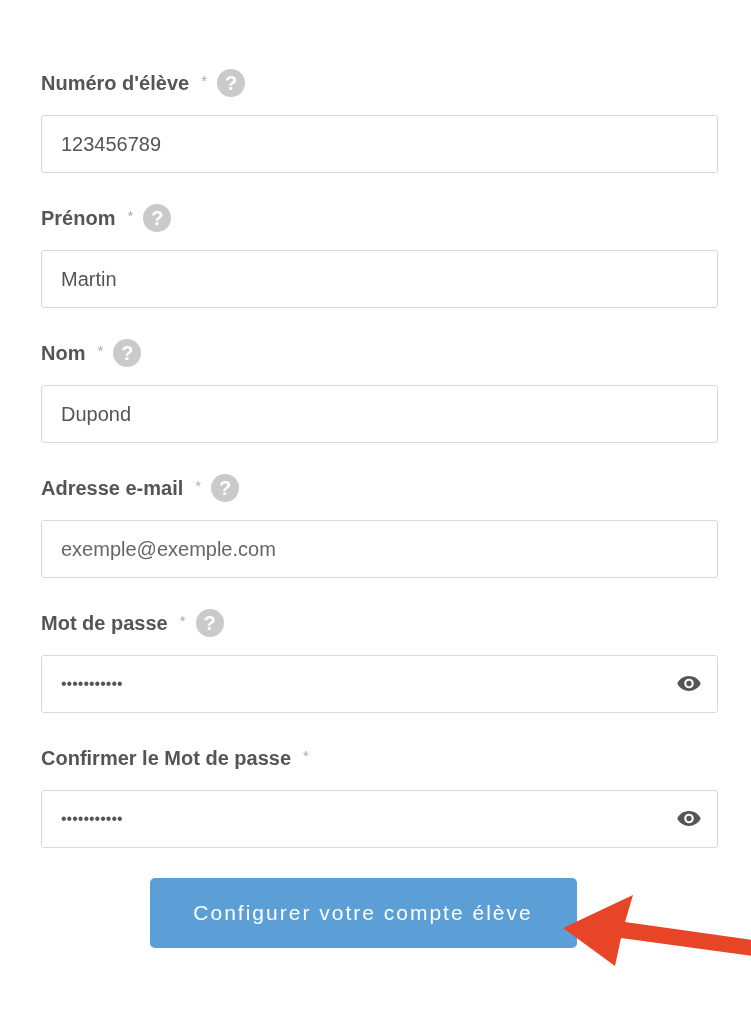 The image size is (751, 1024). What do you see at coordinates (166, 758) in the screenshot?
I see `field-label: Confirmer le Mot de passe` at bounding box center [166, 758].